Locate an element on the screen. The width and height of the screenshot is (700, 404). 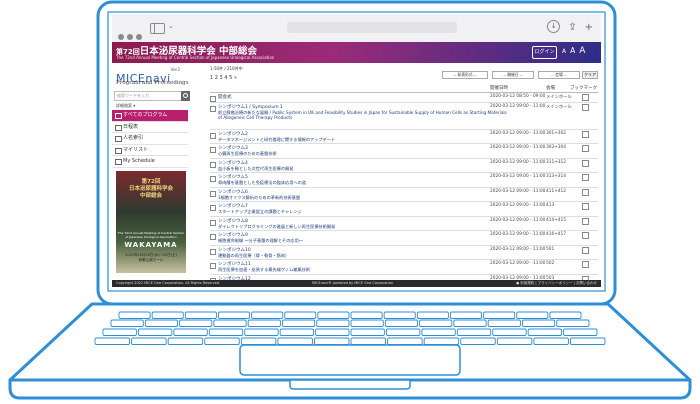
poster-date: 2022年10月20日(木)~22日(土) 和歌山城ホール is located at coordinates (151, 257).